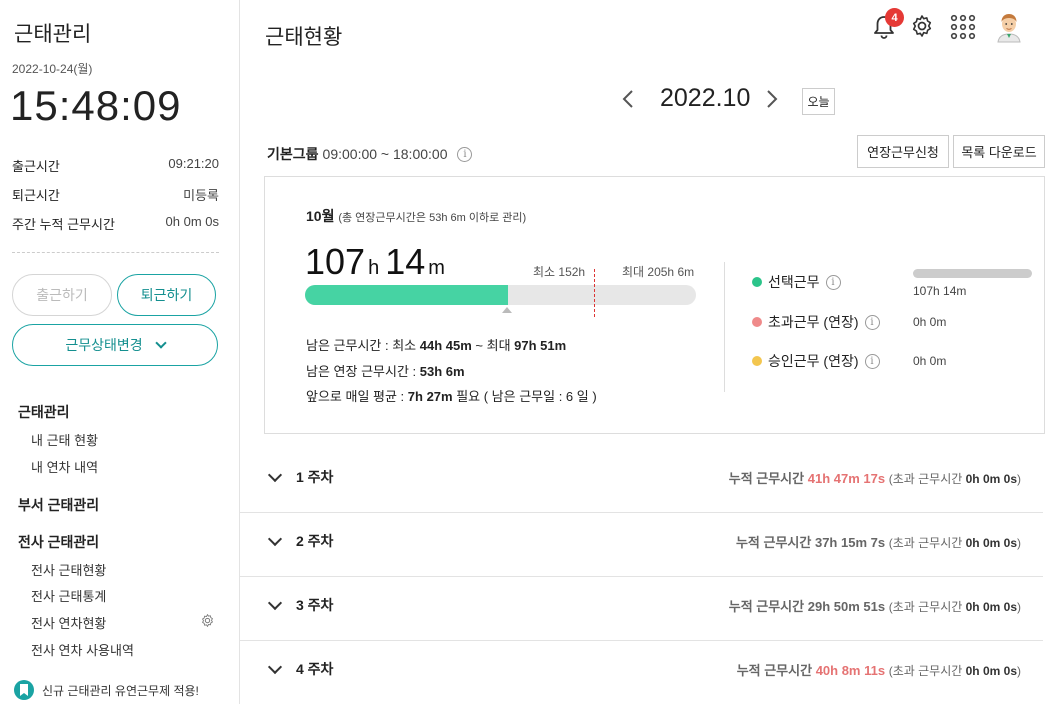 The image size is (1048, 704). What do you see at coordinates (407, 295) in the screenshot?
I see `work-progress-fill` at bounding box center [407, 295].